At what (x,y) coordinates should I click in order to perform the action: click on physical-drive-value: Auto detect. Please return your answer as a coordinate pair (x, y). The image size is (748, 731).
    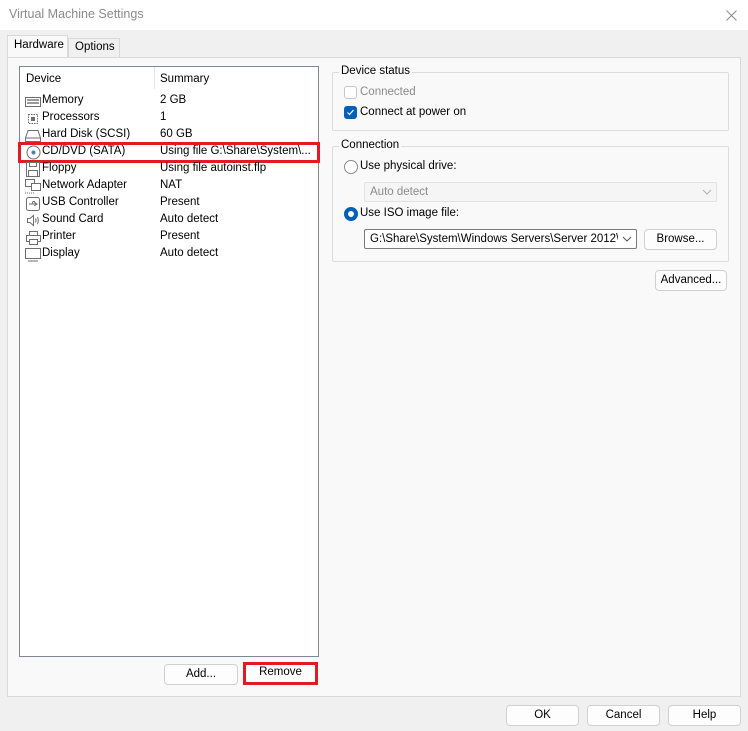
    Looking at the image, I should click on (399, 192).